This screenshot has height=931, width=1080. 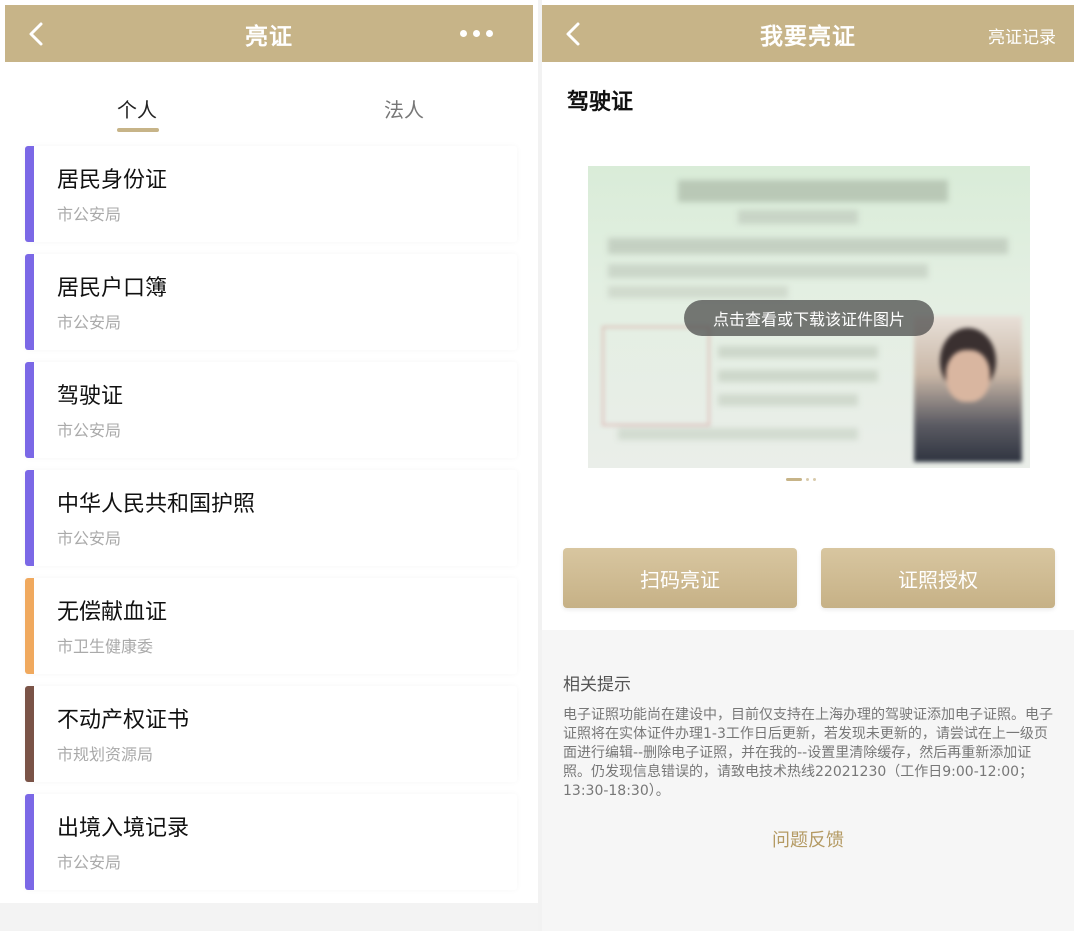 I want to click on scan-show-button: 扫码亮证, so click(x=680, y=578).